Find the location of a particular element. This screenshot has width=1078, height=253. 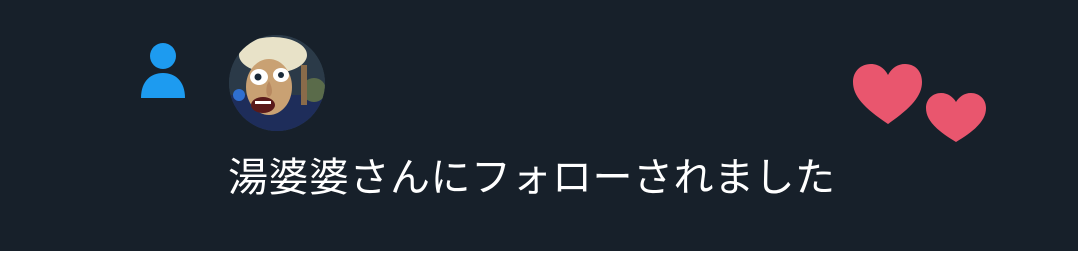

person-icon is located at coordinates (163, 70).